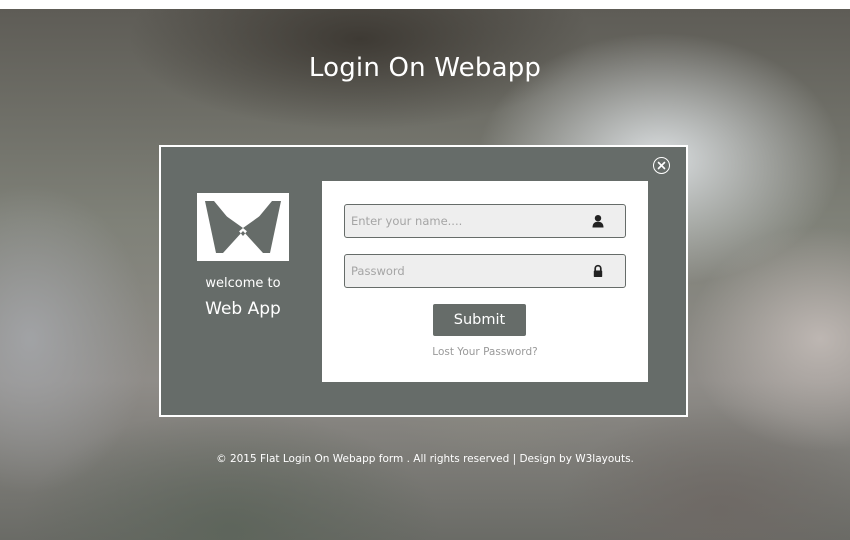 The image size is (850, 540). Describe the element at coordinates (468, 271) in the screenshot. I see `password-input` at that location.